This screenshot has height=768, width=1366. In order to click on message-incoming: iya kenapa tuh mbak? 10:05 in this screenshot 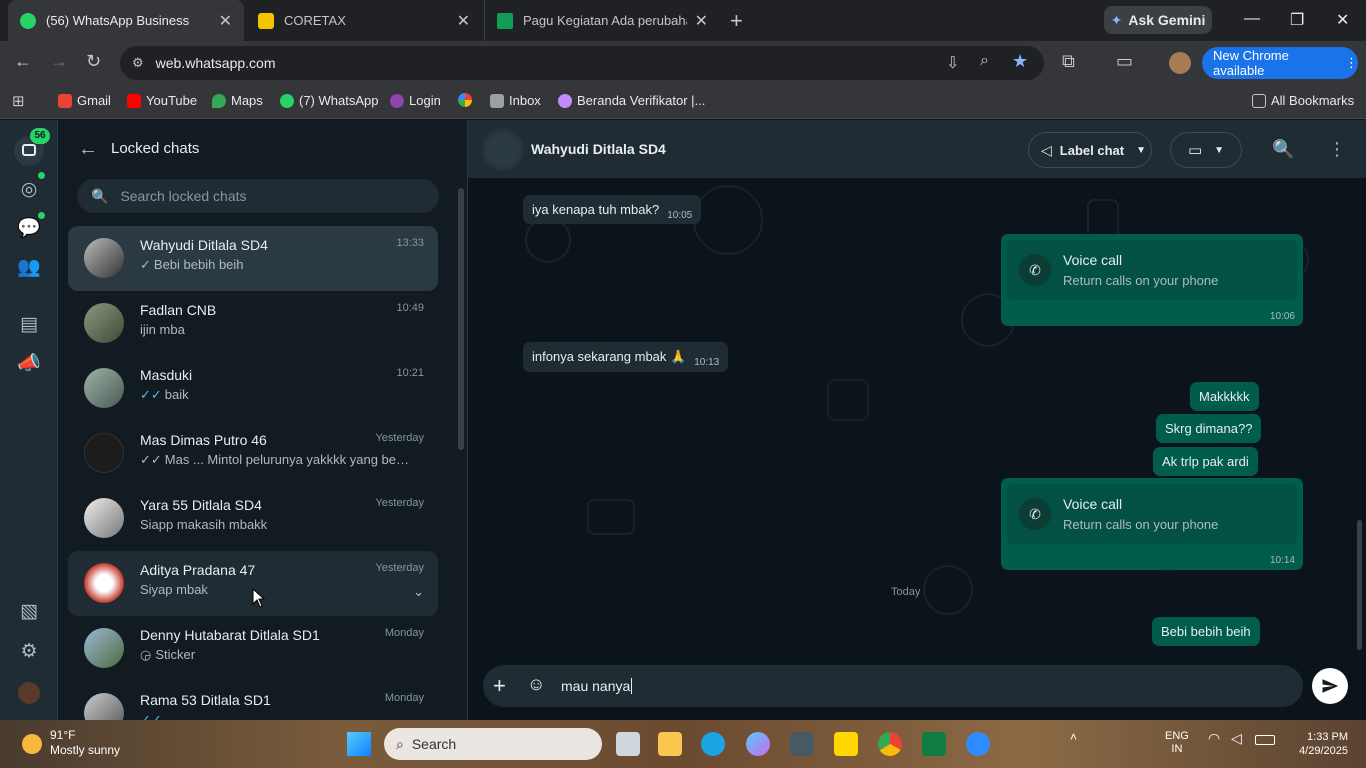, I will do `click(612, 209)`.